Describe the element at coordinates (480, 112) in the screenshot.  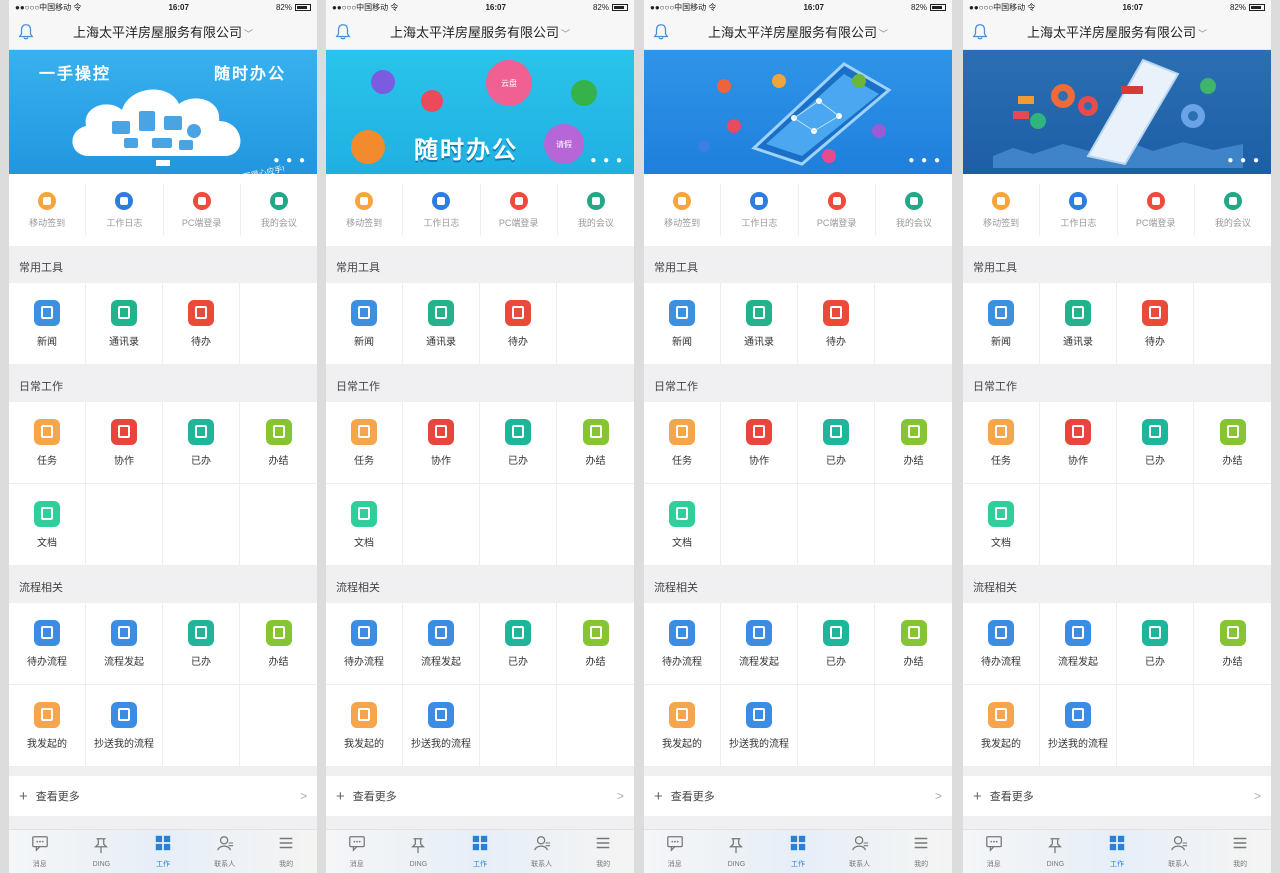
I see `banner-carousel: 云盘 请假 随时办公 ● ● ●` at that location.